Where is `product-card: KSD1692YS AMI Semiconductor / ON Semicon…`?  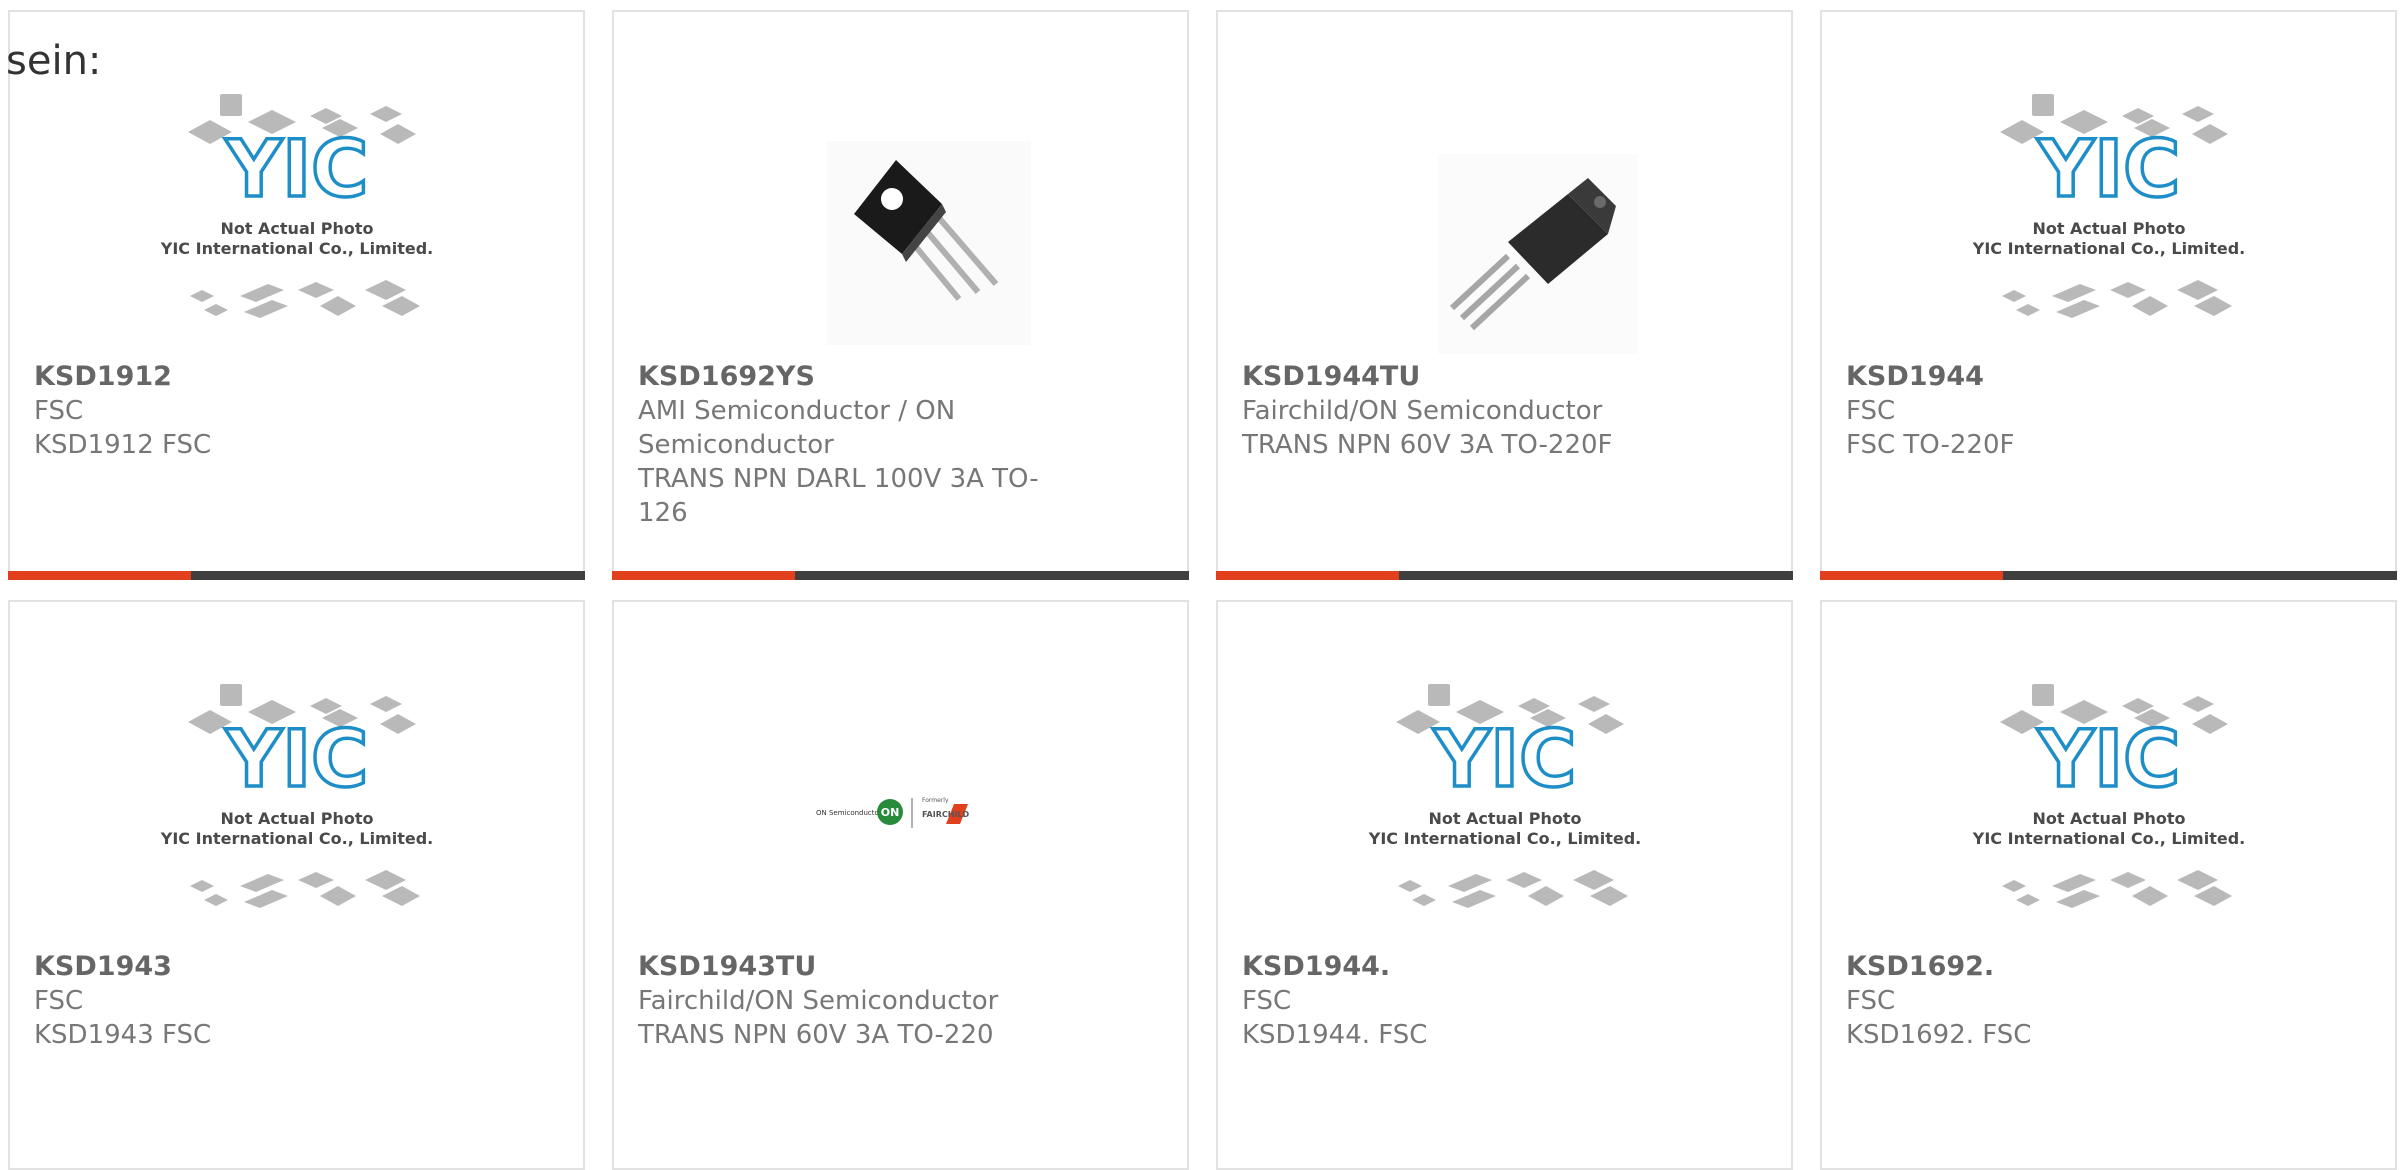
product-card: KSD1692YS AMI Semiconductor / ON Semicon… is located at coordinates (900, 295).